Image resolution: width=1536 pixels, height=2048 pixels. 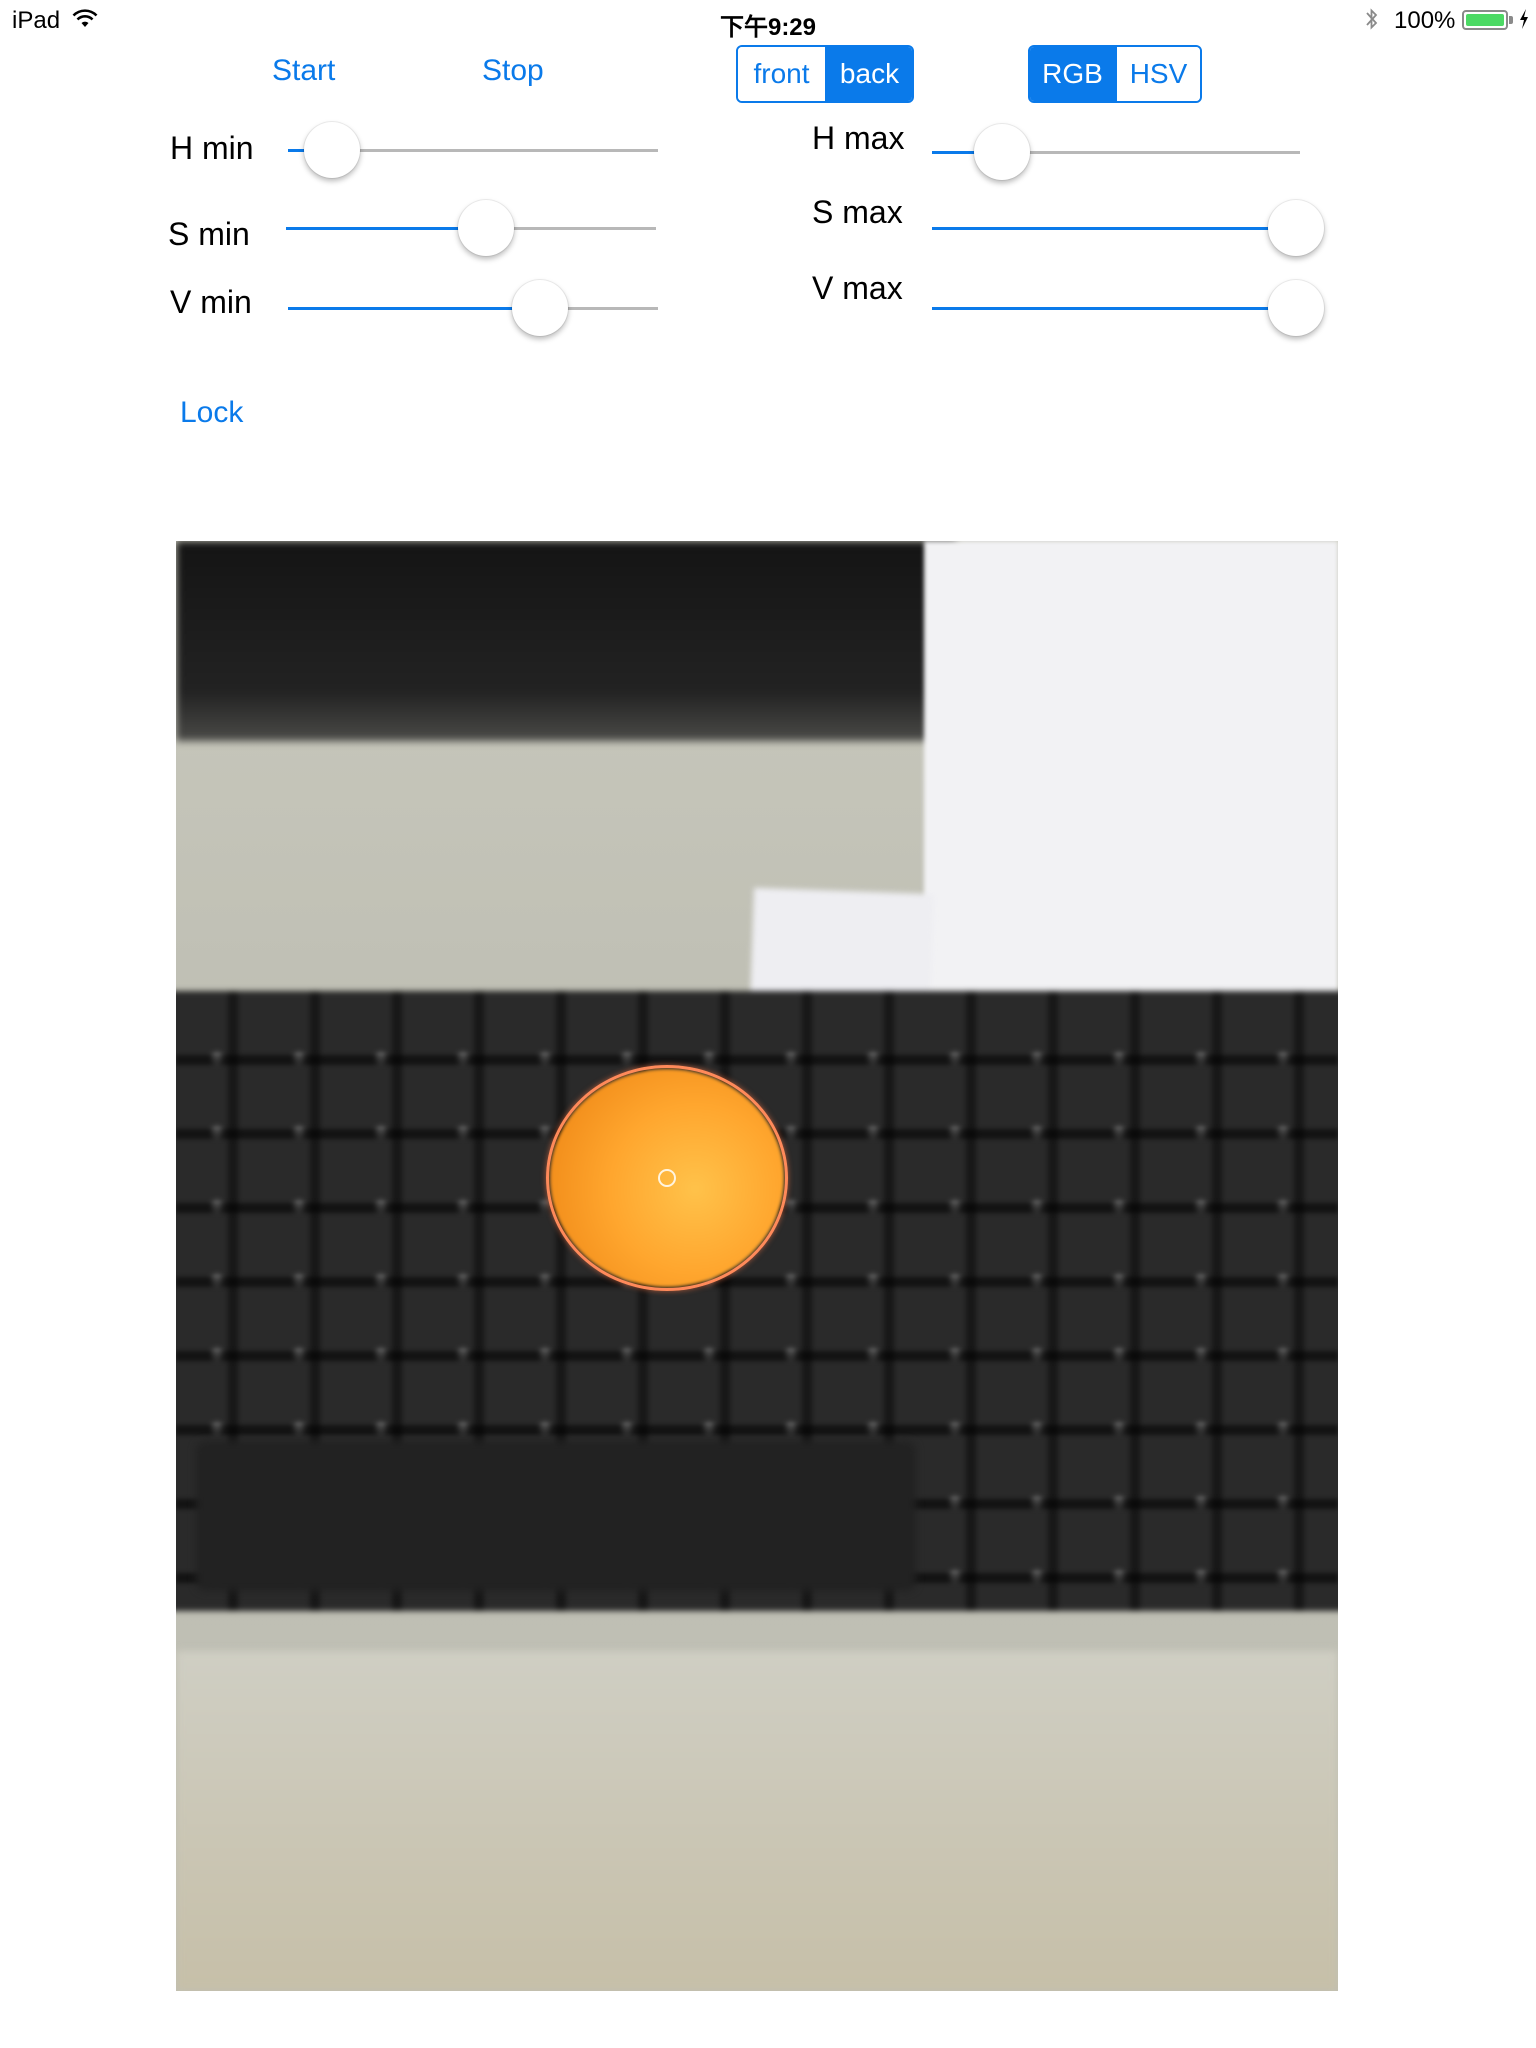 What do you see at coordinates (857, 212) in the screenshot?
I see `s-max-label: S max` at bounding box center [857, 212].